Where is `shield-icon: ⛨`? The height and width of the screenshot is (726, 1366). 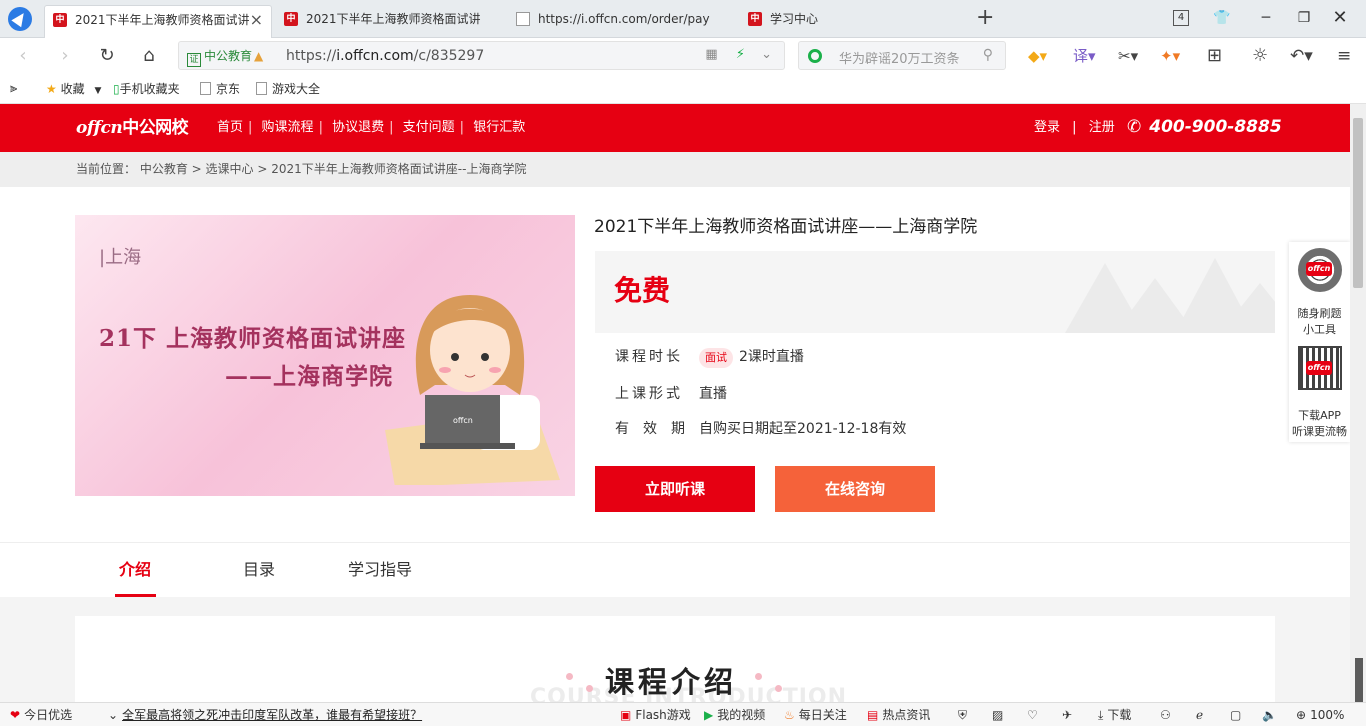
shield-icon: ⛨ is located at coordinates (962, 715).